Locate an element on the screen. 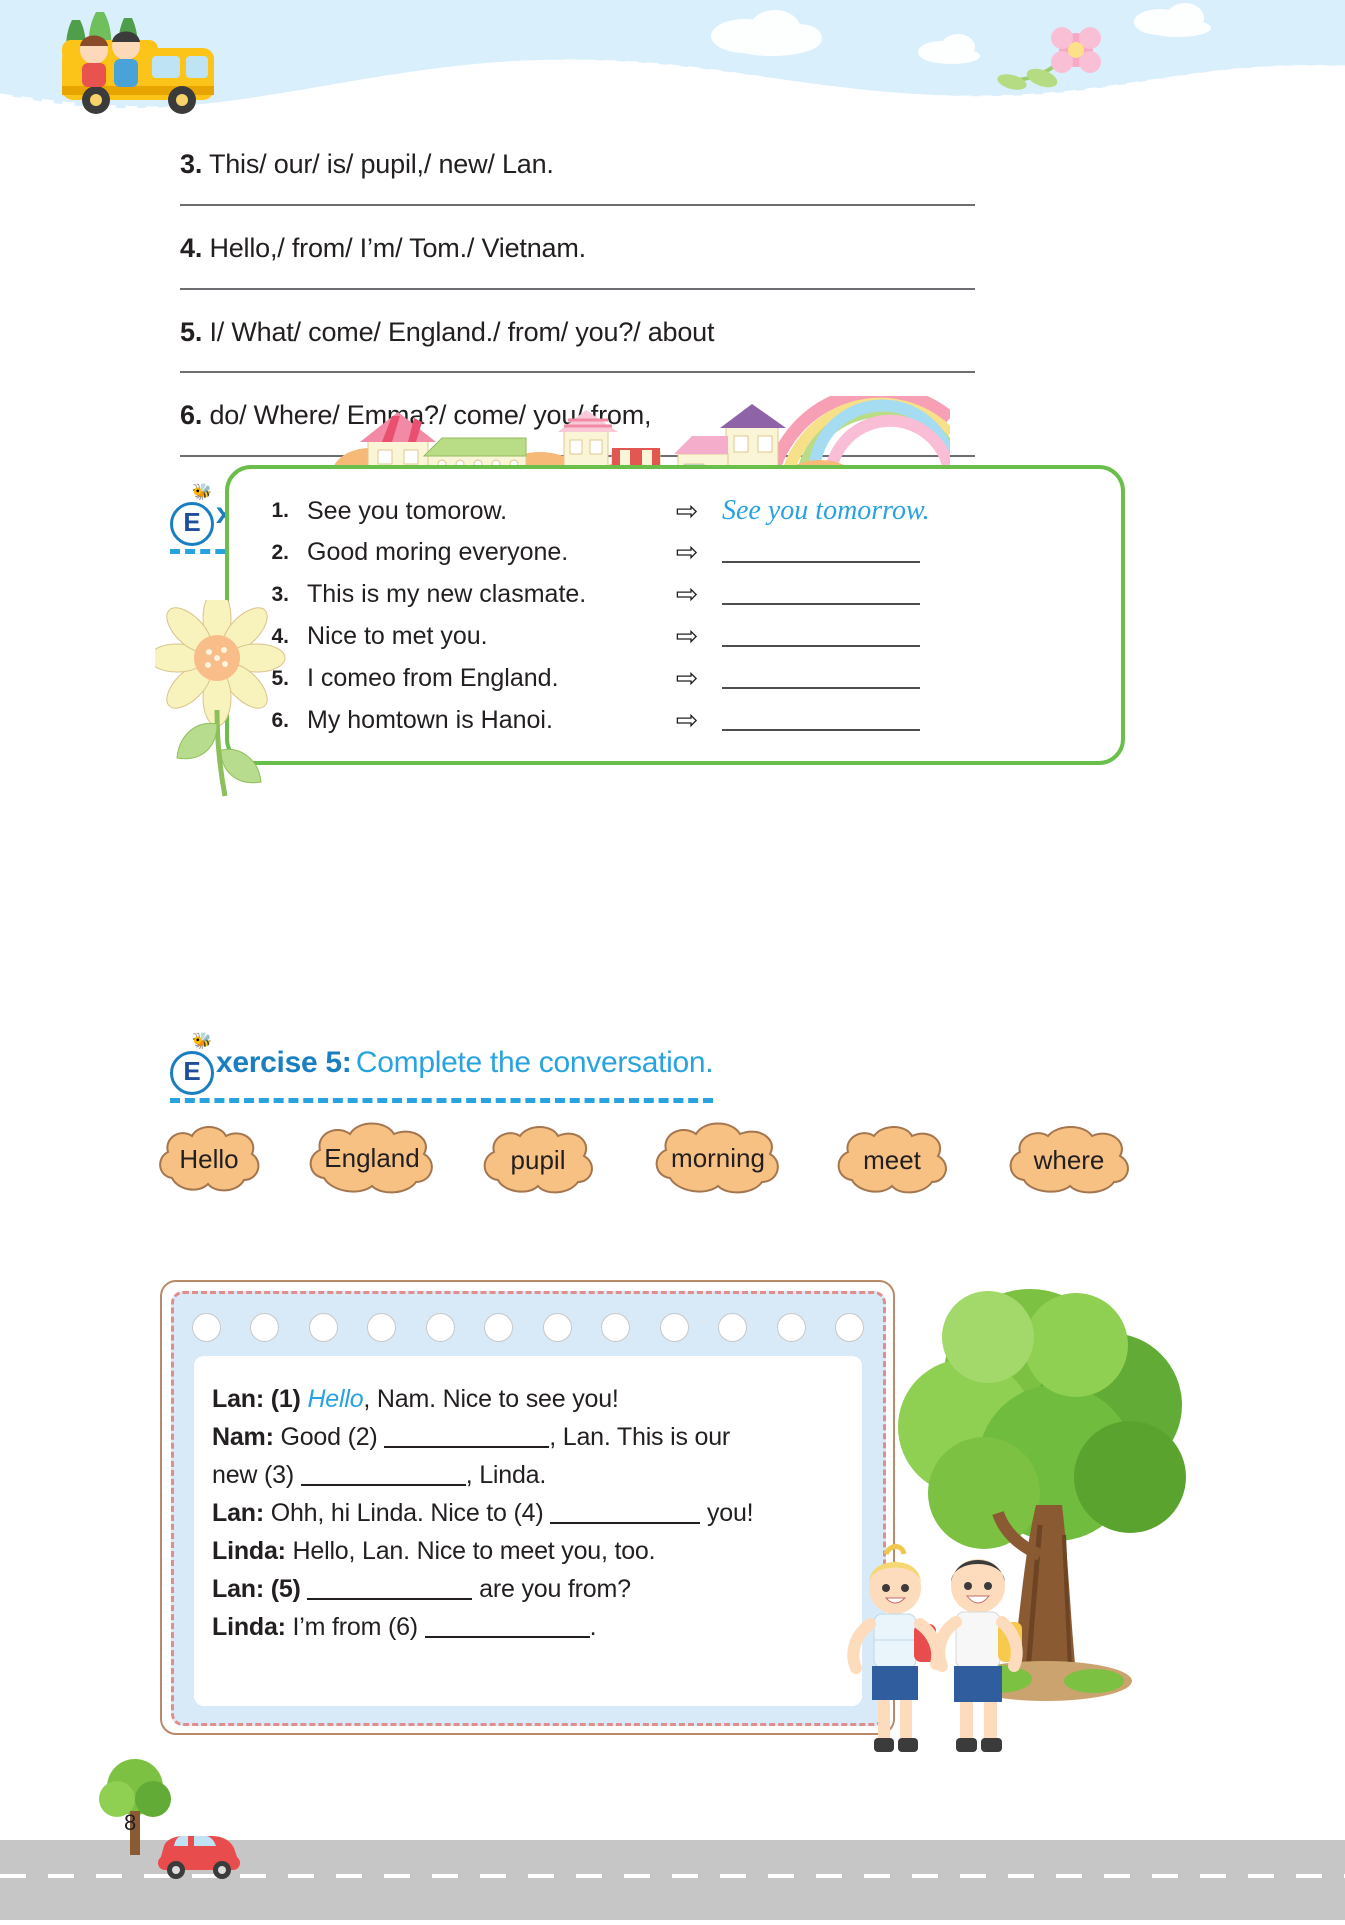 This screenshot has height=1925, width=1345. rearrange-item: 3. This/ our/ is/ pupil,/ new/ Lan. is located at coordinates (762, 165).